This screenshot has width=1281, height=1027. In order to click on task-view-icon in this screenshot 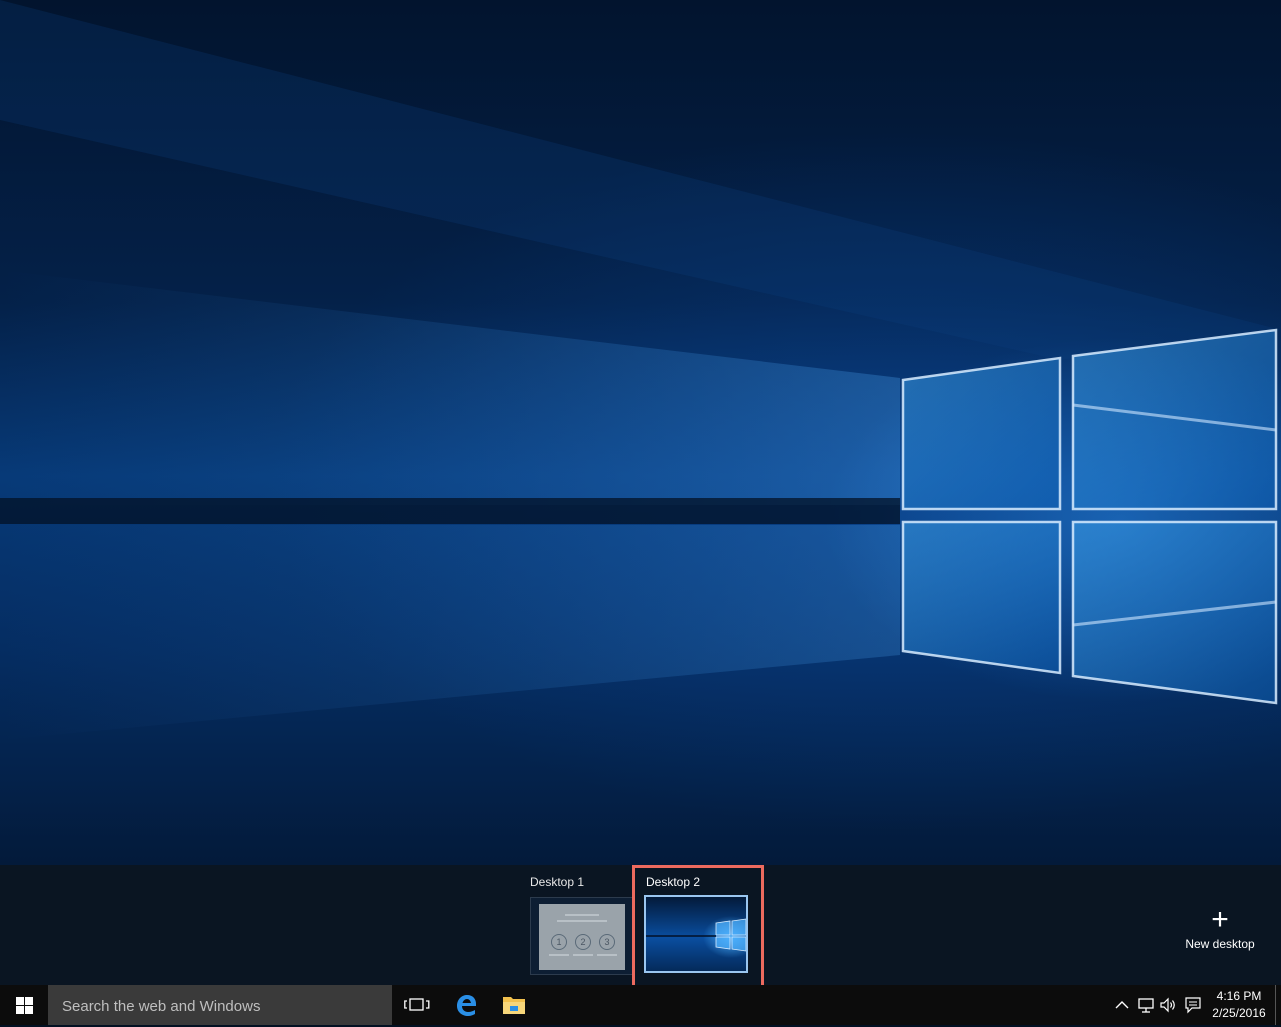, I will do `click(417, 1004)`.